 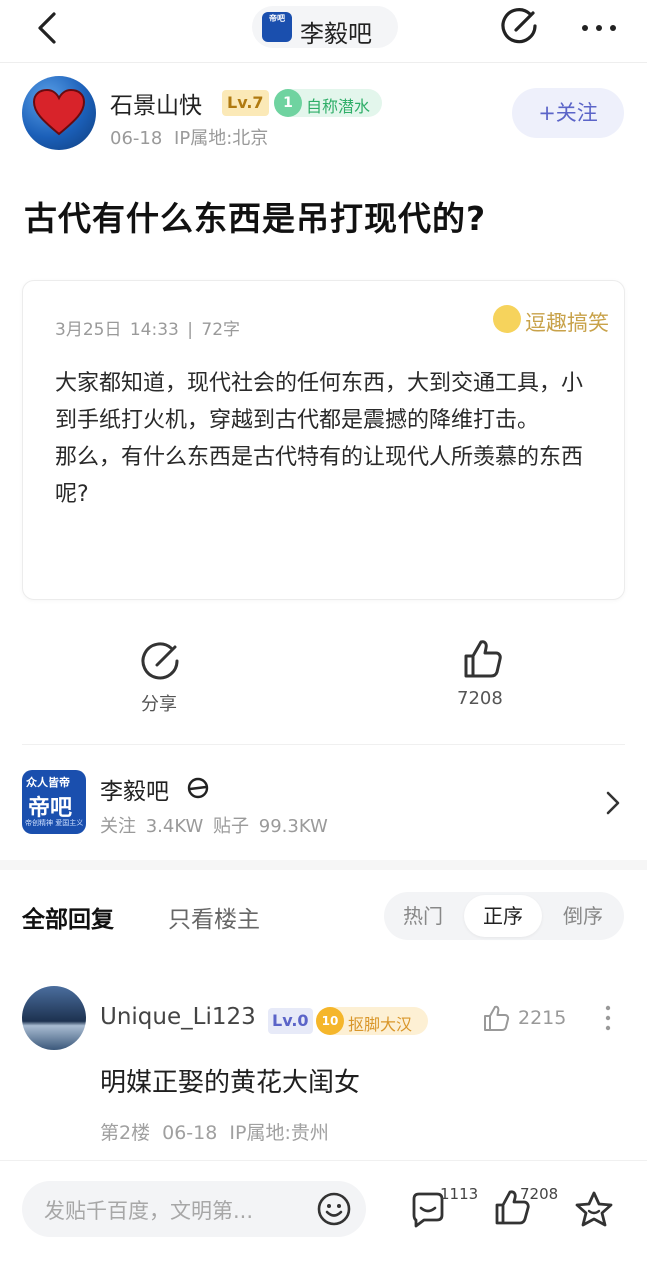 I want to click on post-meta: 06-18 IP属地:北京, so click(x=189, y=137).